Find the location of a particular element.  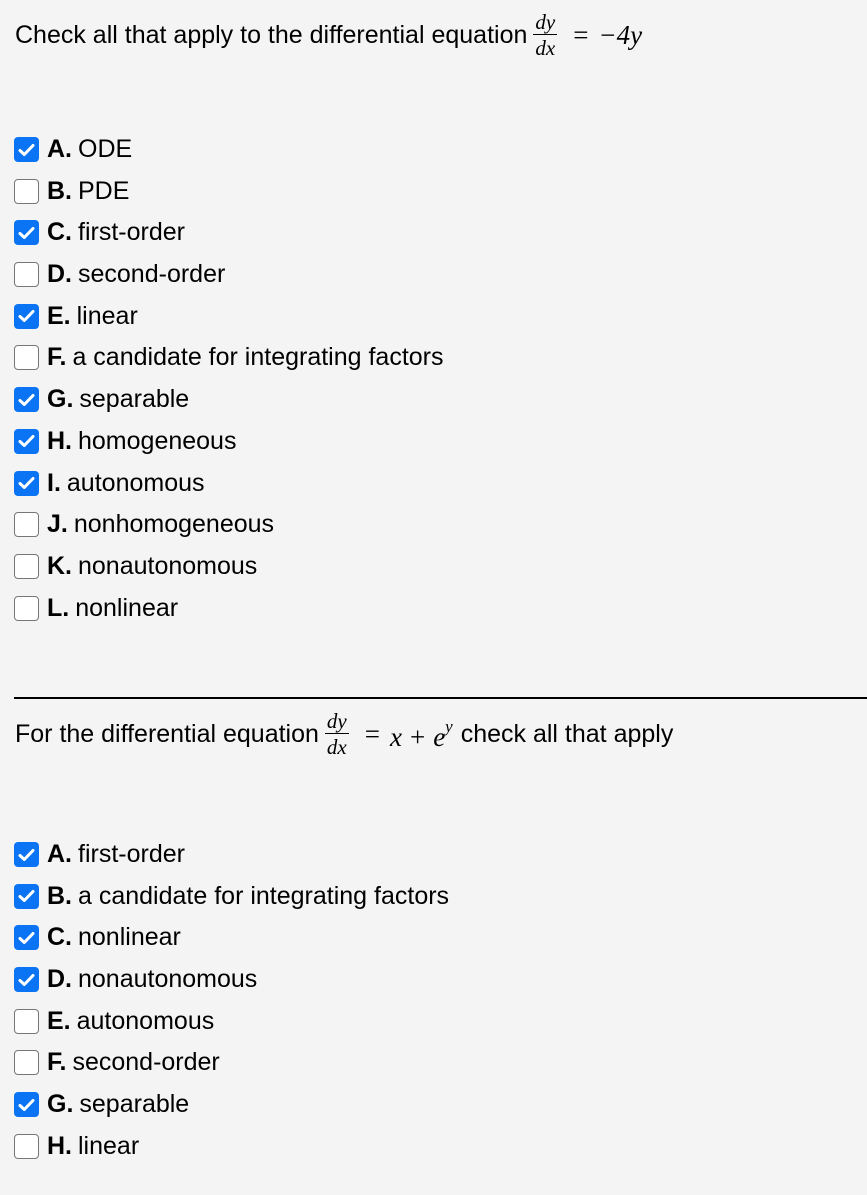

equation-rhs: x + ey is located at coordinates (421, 734).